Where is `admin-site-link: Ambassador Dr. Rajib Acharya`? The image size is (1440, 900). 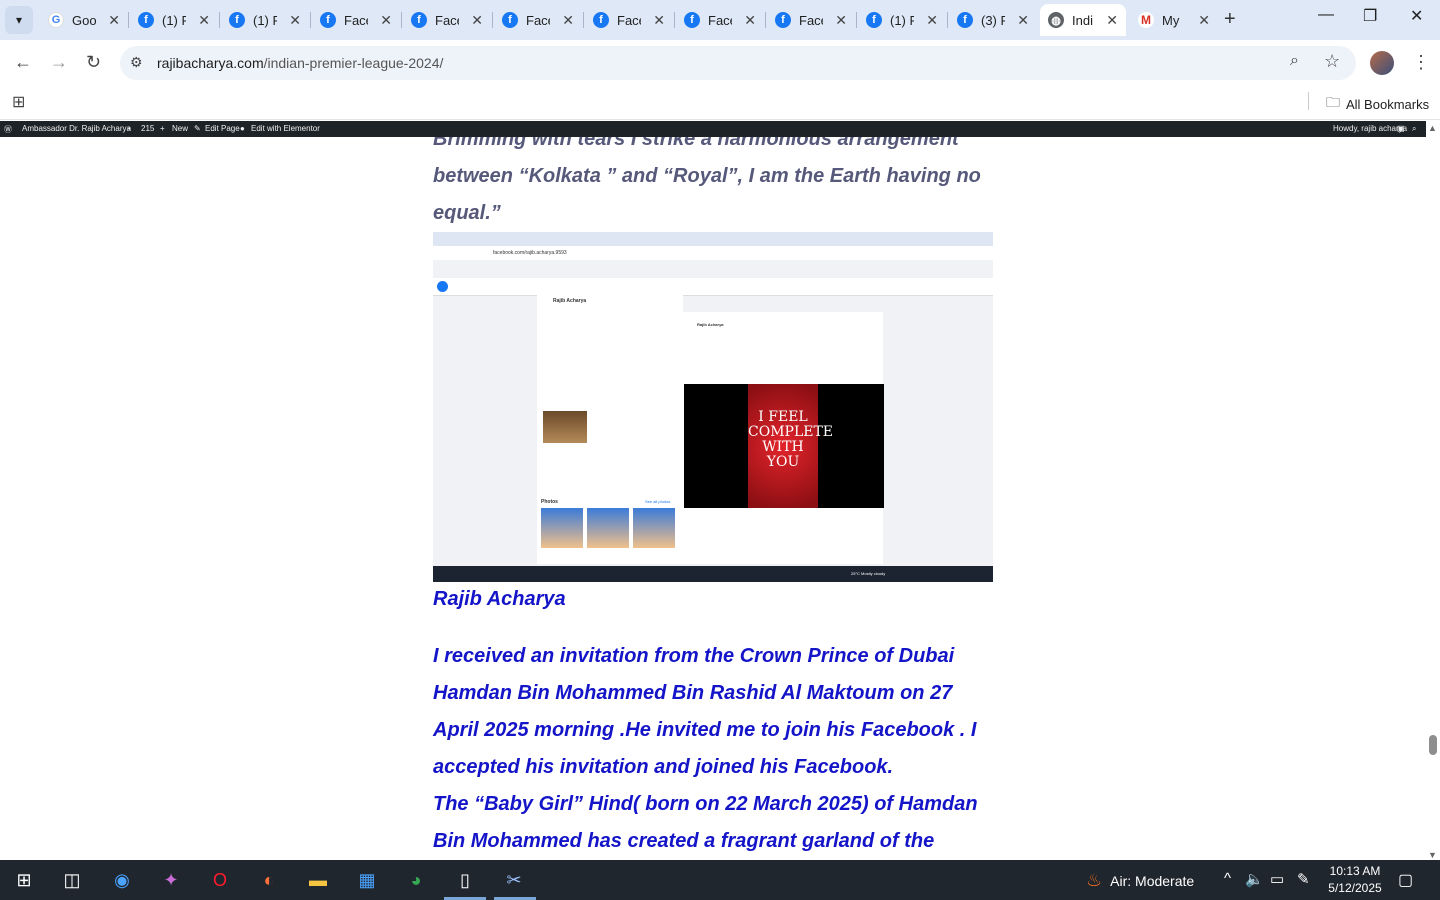 admin-site-link: Ambassador Dr. Rajib Acharya is located at coordinates (76, 128).